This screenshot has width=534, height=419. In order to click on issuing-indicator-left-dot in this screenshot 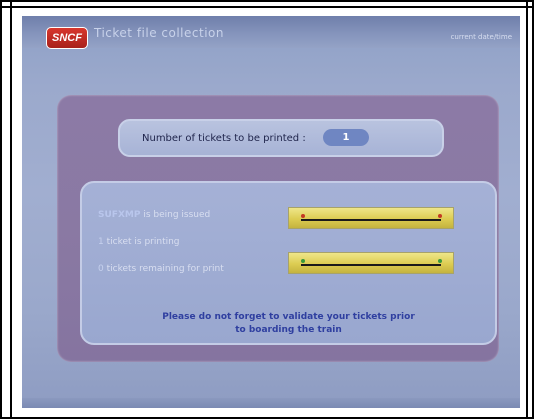, I will do `click(303, 216)`.